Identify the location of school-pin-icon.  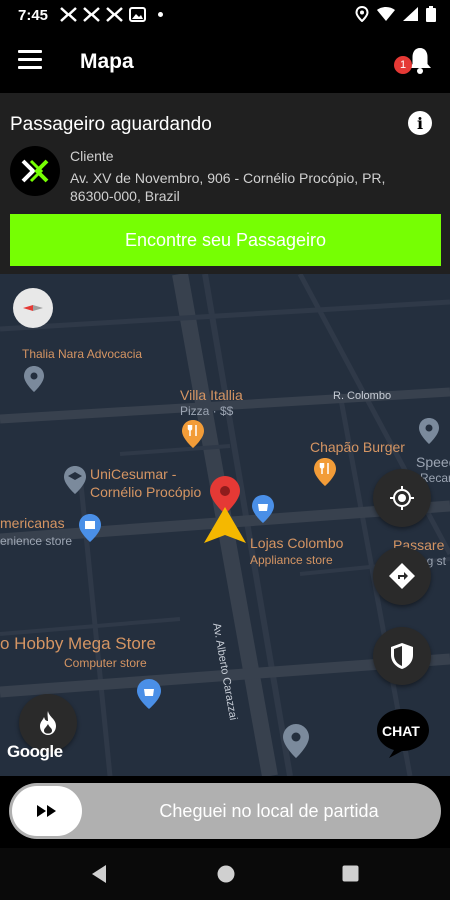
(75, 480).